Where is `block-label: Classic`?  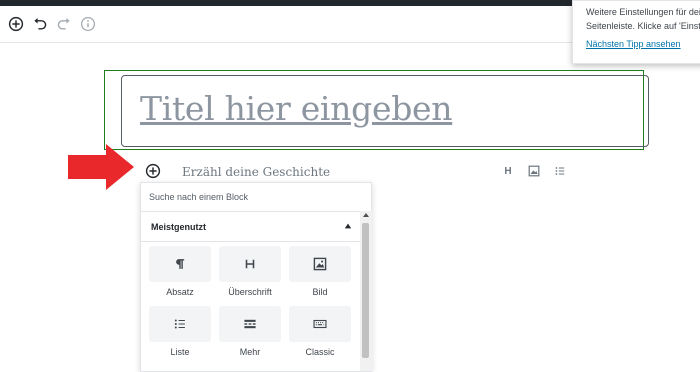
block-label: Classic is located at coordinates (320, 352).